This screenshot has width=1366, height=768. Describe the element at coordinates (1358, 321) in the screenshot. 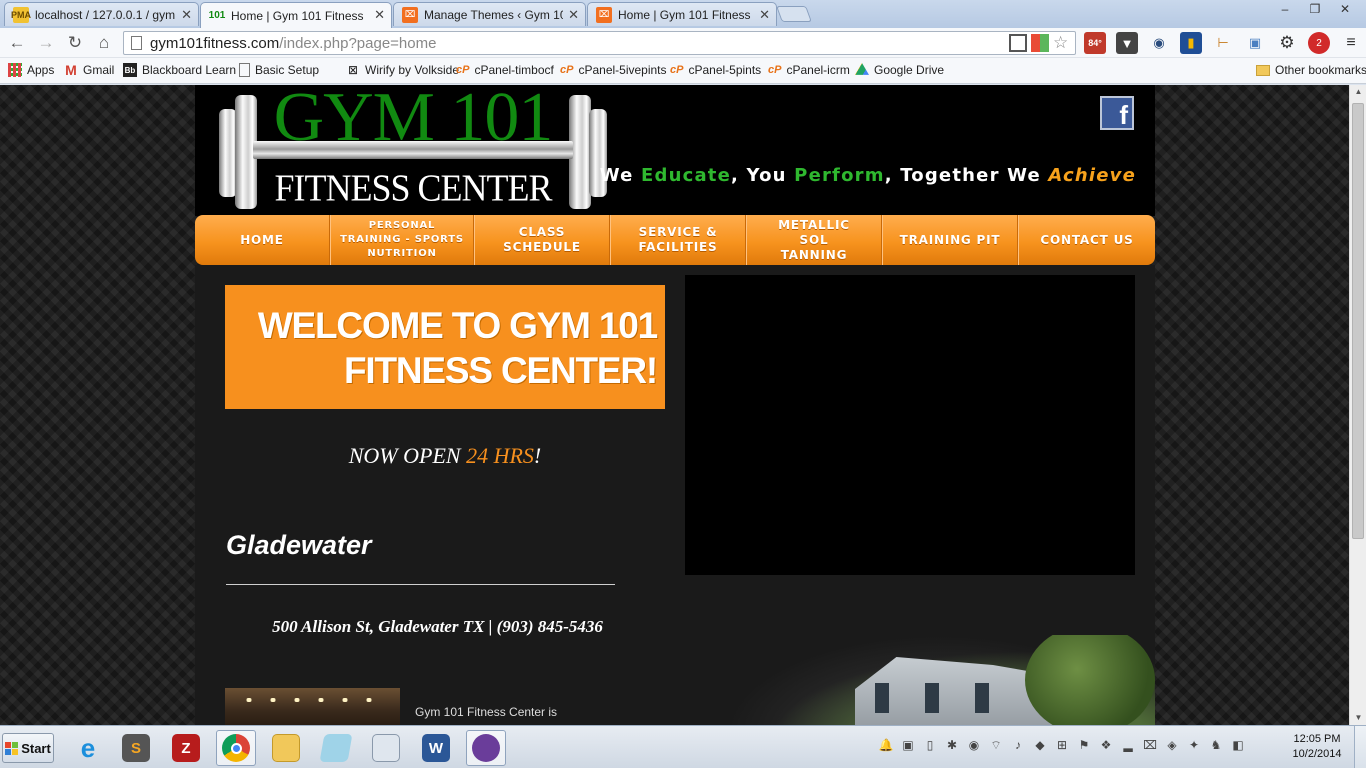

I see `scrollbar-thumb` at that location.